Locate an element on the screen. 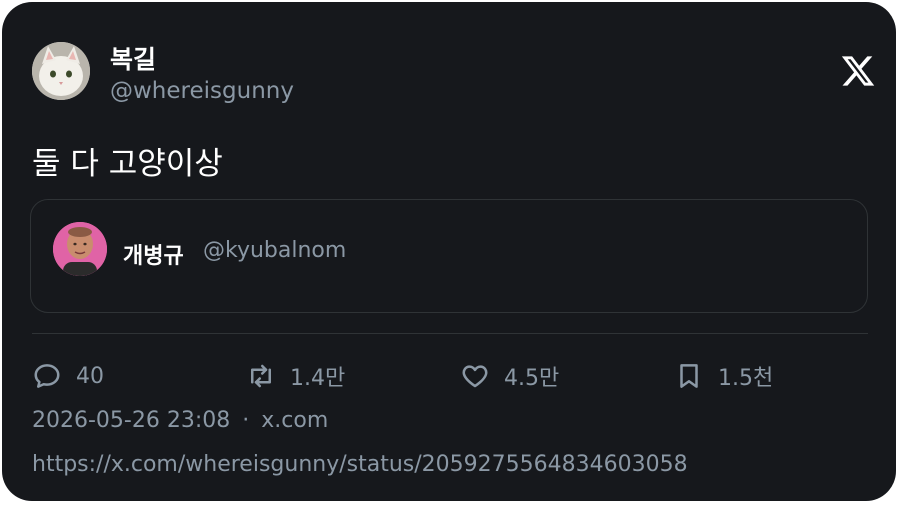 The width and height of the screenshot is (900, 505). repost-icon is located at coordinates (261, 376).